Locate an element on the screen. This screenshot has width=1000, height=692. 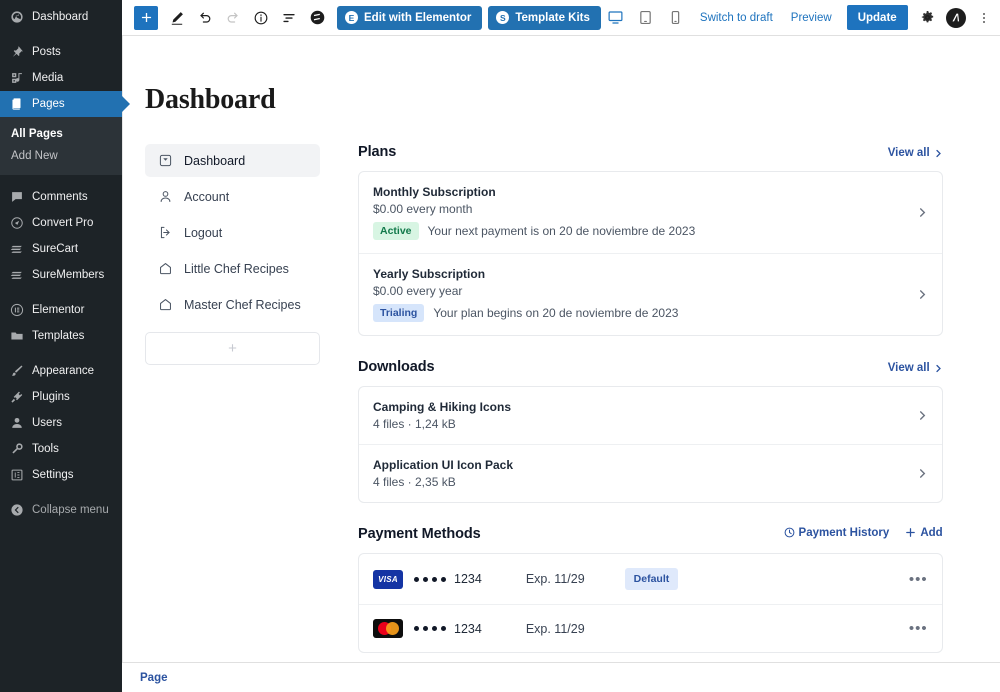
sidebar-item-surecart: SureCart is located at coordinates (61, 249).